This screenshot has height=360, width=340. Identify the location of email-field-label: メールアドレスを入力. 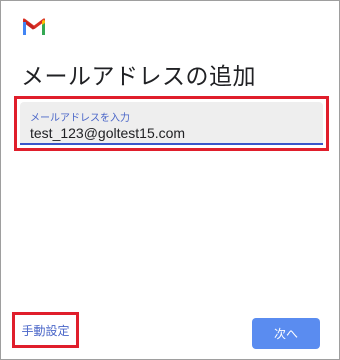
(80, 118).